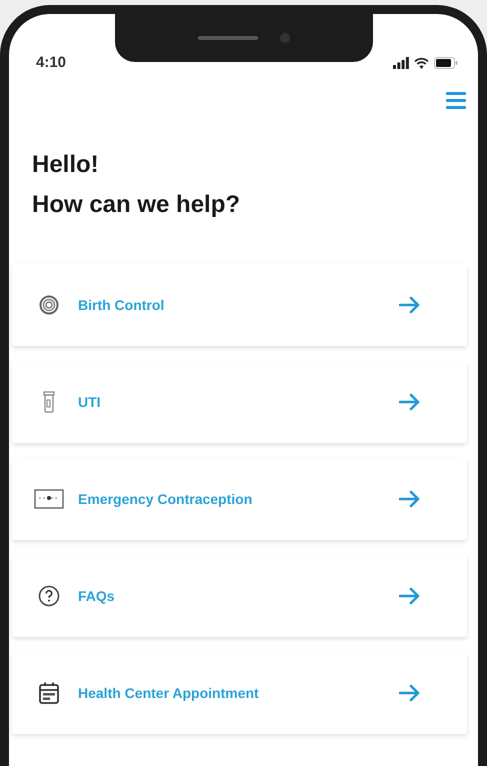 The height and width of the screenshot is (766, 487). Describe the element at coordinates (122, 305) in the screenshot. I see `card-label: Birth Control` at that location.